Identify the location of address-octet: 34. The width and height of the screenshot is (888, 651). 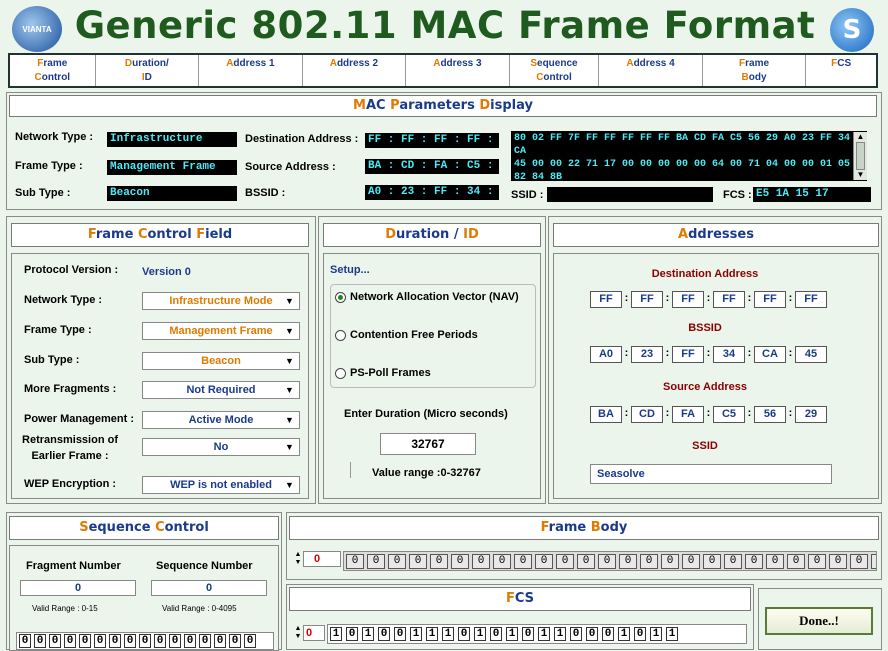
(729, 354).